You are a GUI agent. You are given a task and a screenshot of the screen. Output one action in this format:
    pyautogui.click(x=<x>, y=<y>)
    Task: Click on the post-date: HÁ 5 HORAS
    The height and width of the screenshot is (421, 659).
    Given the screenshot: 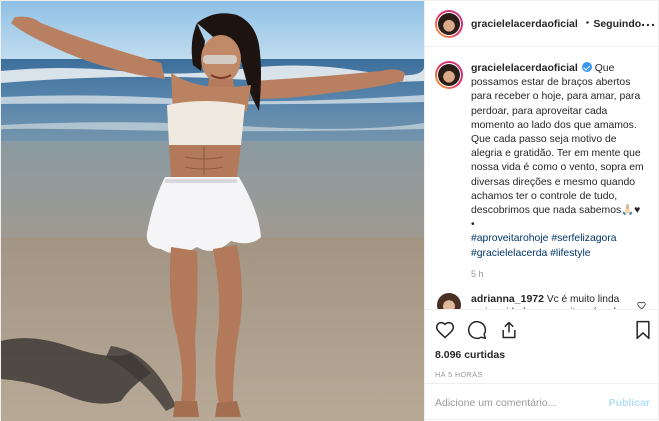 What is the action you would take?
    pyautogui.click(x=542, y=374)
    